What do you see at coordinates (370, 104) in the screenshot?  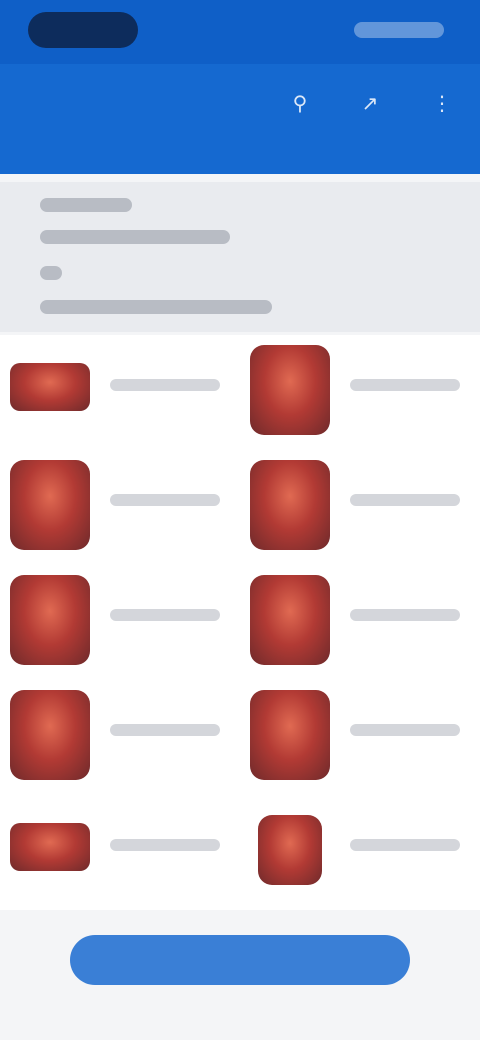 I see `share-icon: ↗` at bounding box center [370, 104].